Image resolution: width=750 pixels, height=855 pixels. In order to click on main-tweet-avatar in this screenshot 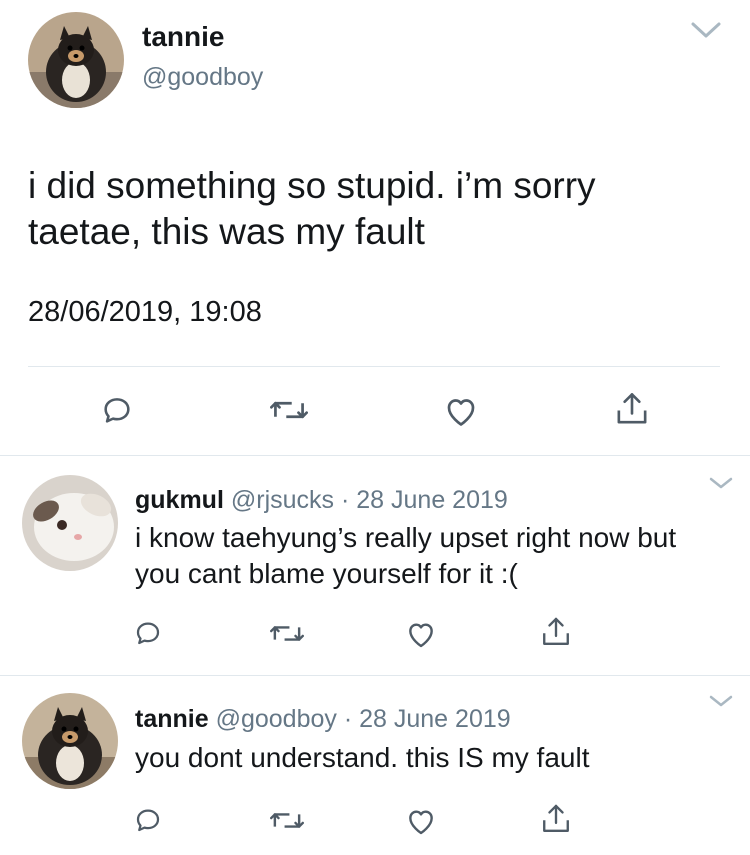, I will do `click(76, 60)`.